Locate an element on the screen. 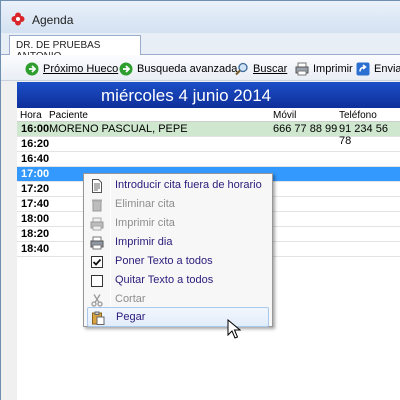  menu-item-imprimir-dia: Imprimir dia is located at coordinates (178, 243).